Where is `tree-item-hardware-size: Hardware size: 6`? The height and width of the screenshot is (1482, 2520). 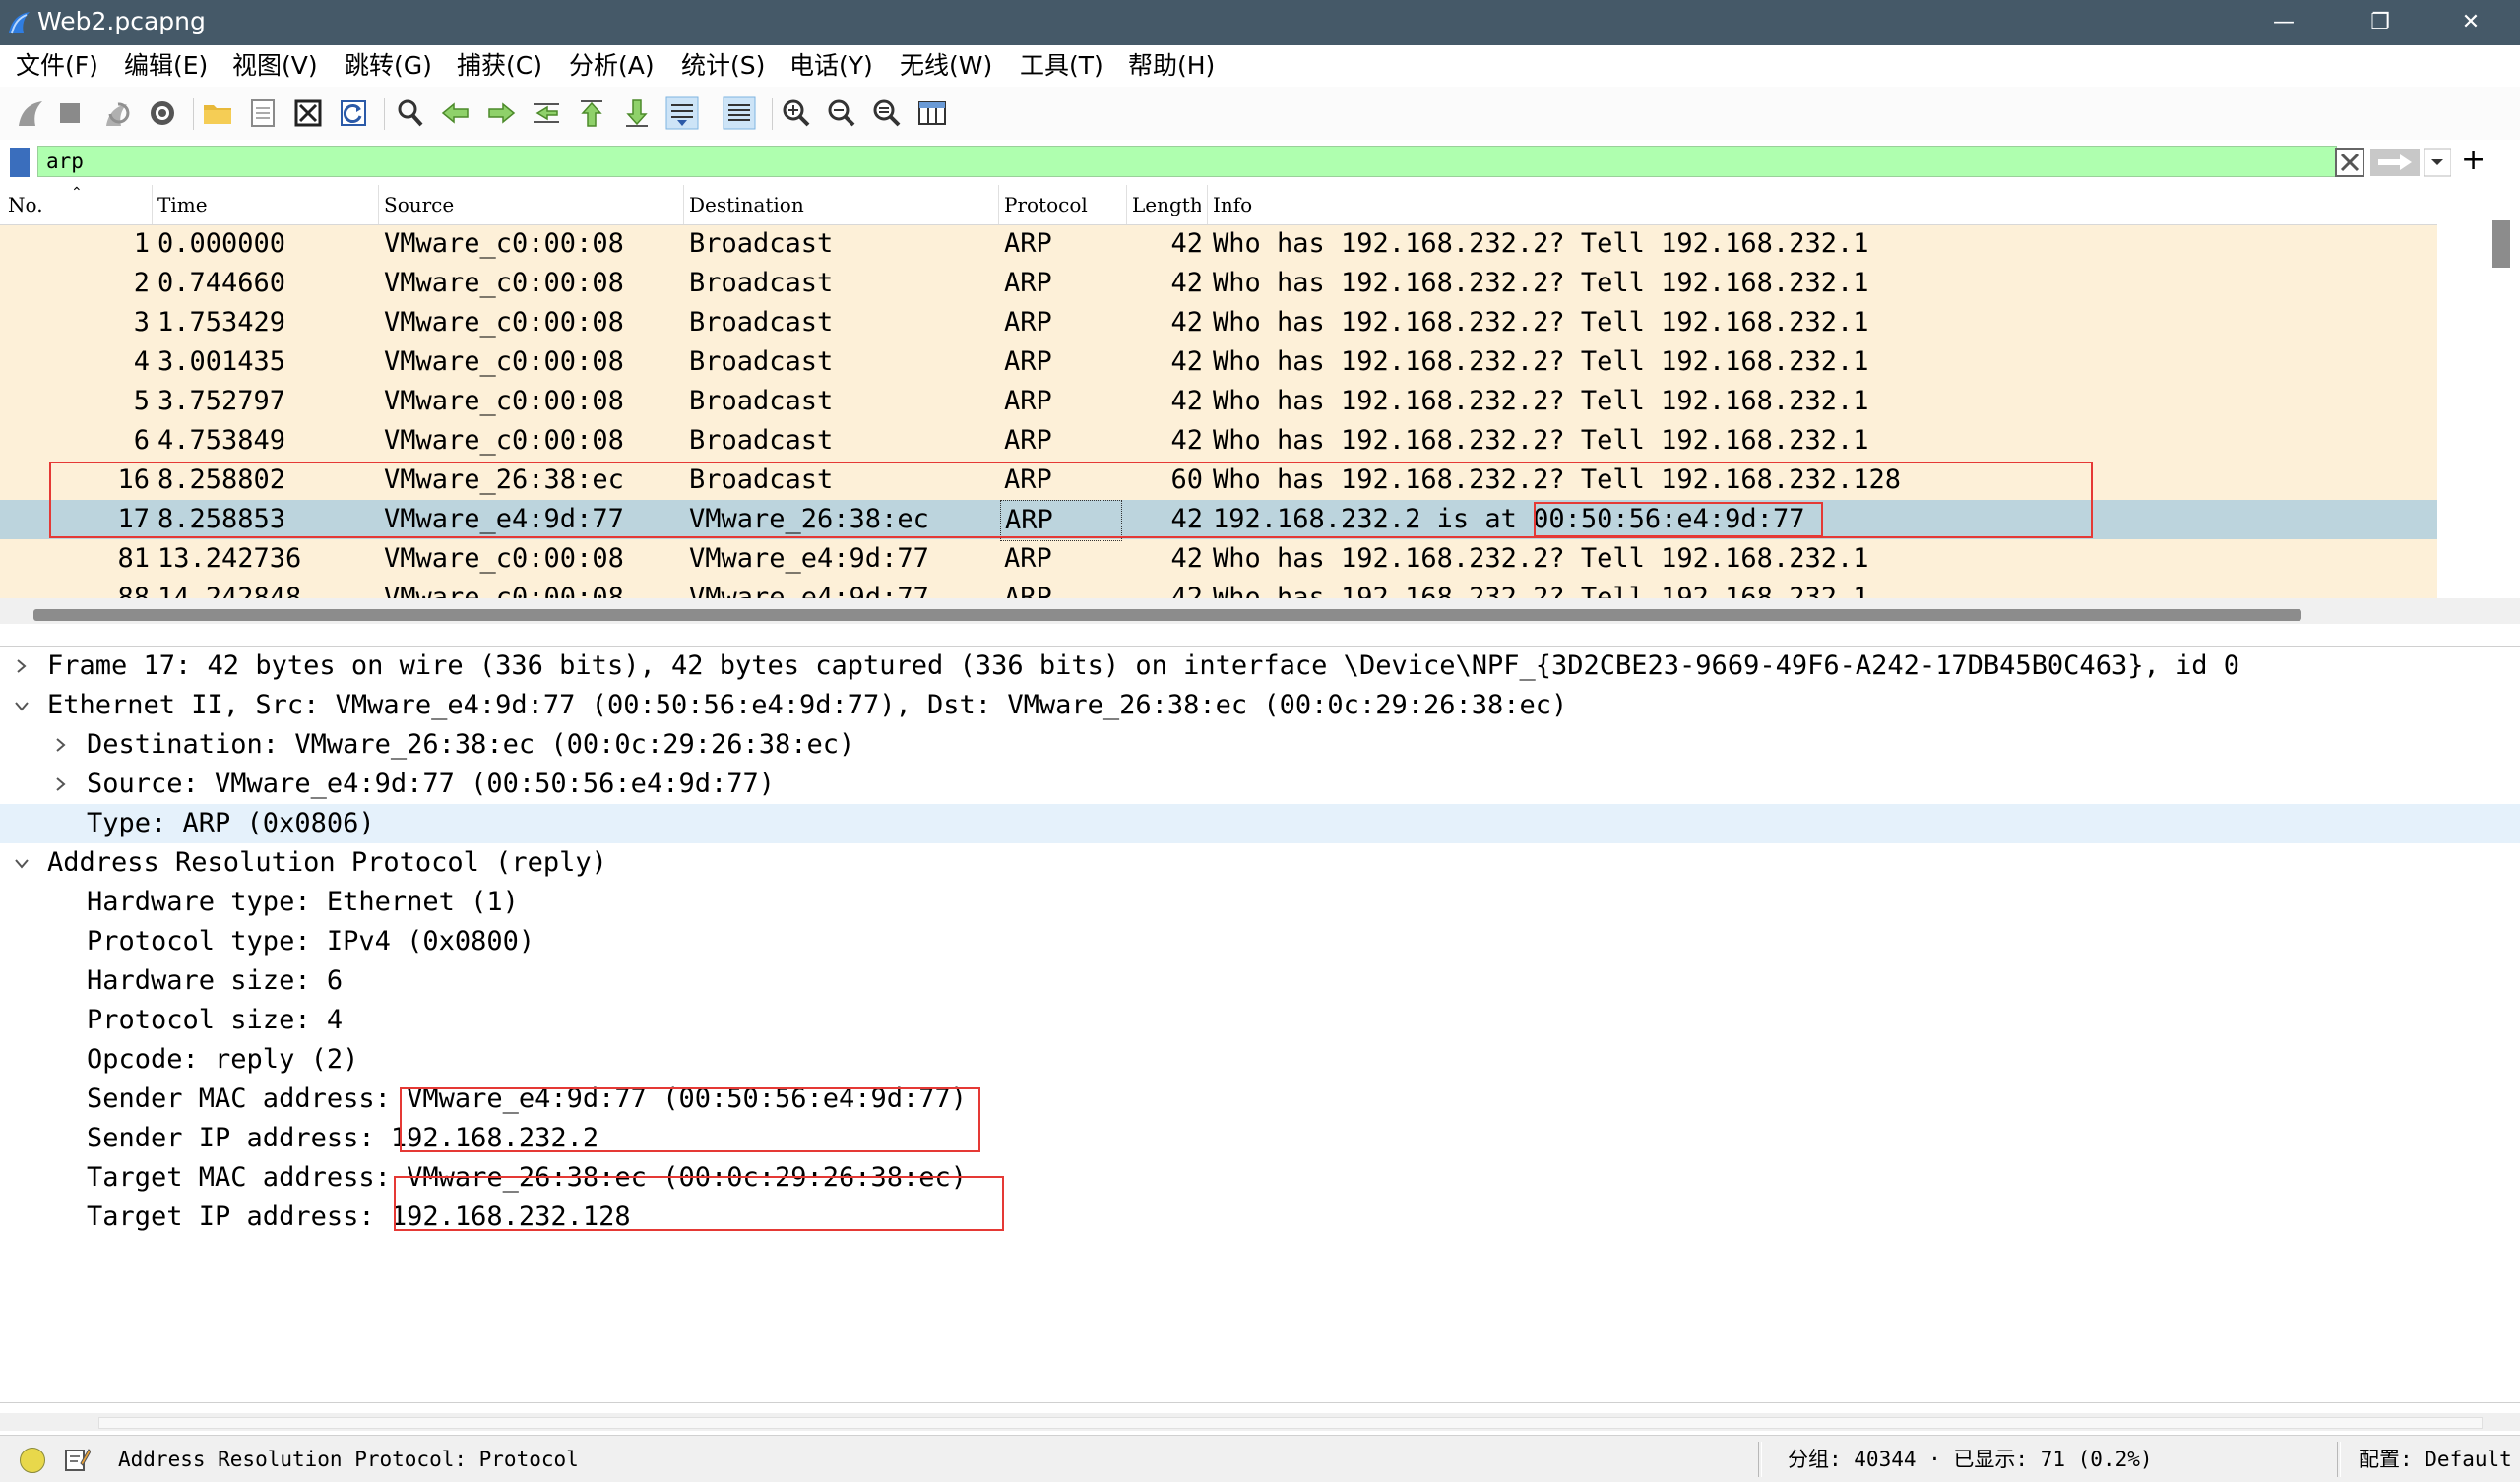 tree-item-hardware-size: Hardware size: 6 is located at coordinates (1260, 981).